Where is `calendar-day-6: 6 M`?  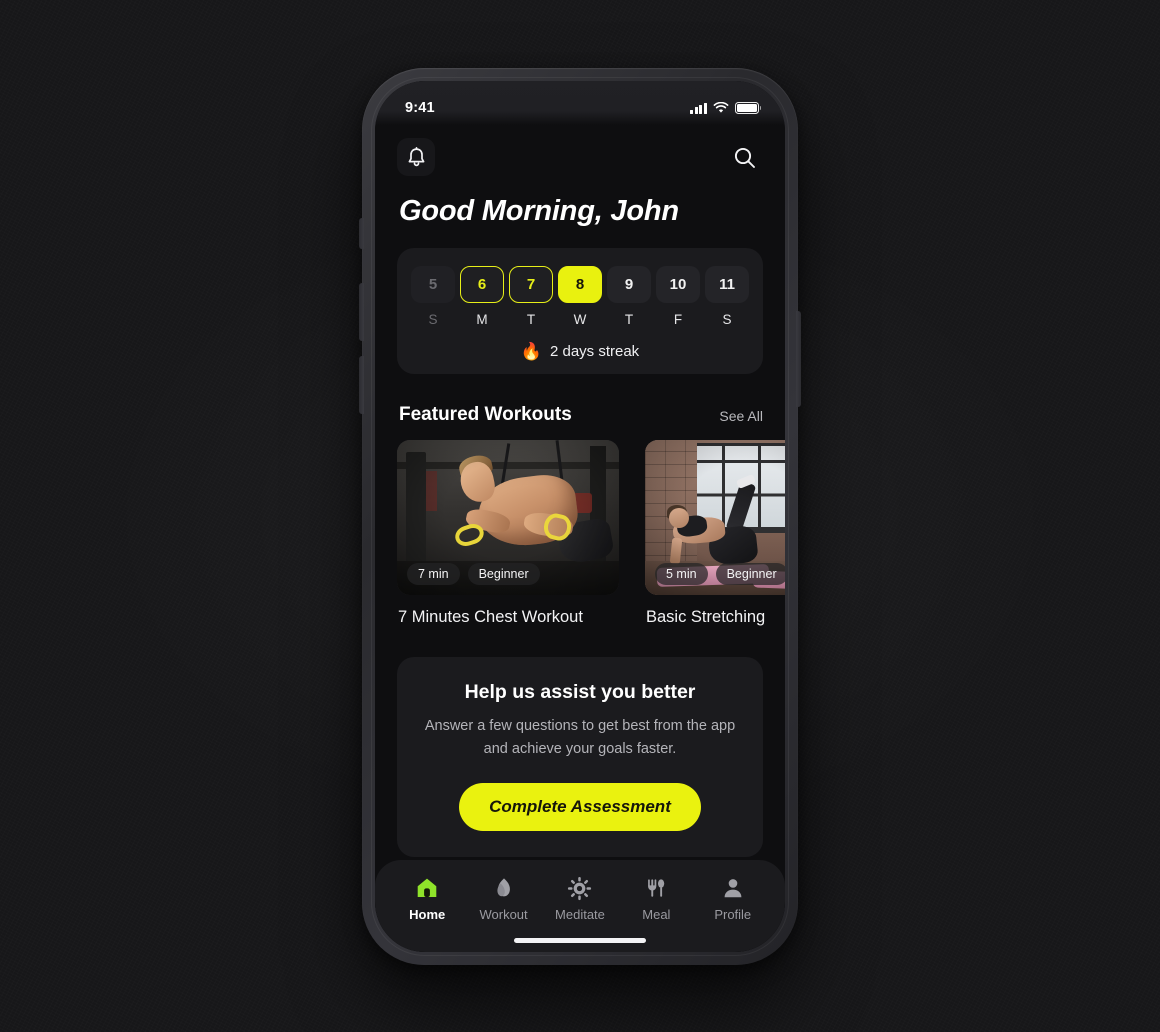
calendar-day-6: 6 M is located at coordinates (482, 296).